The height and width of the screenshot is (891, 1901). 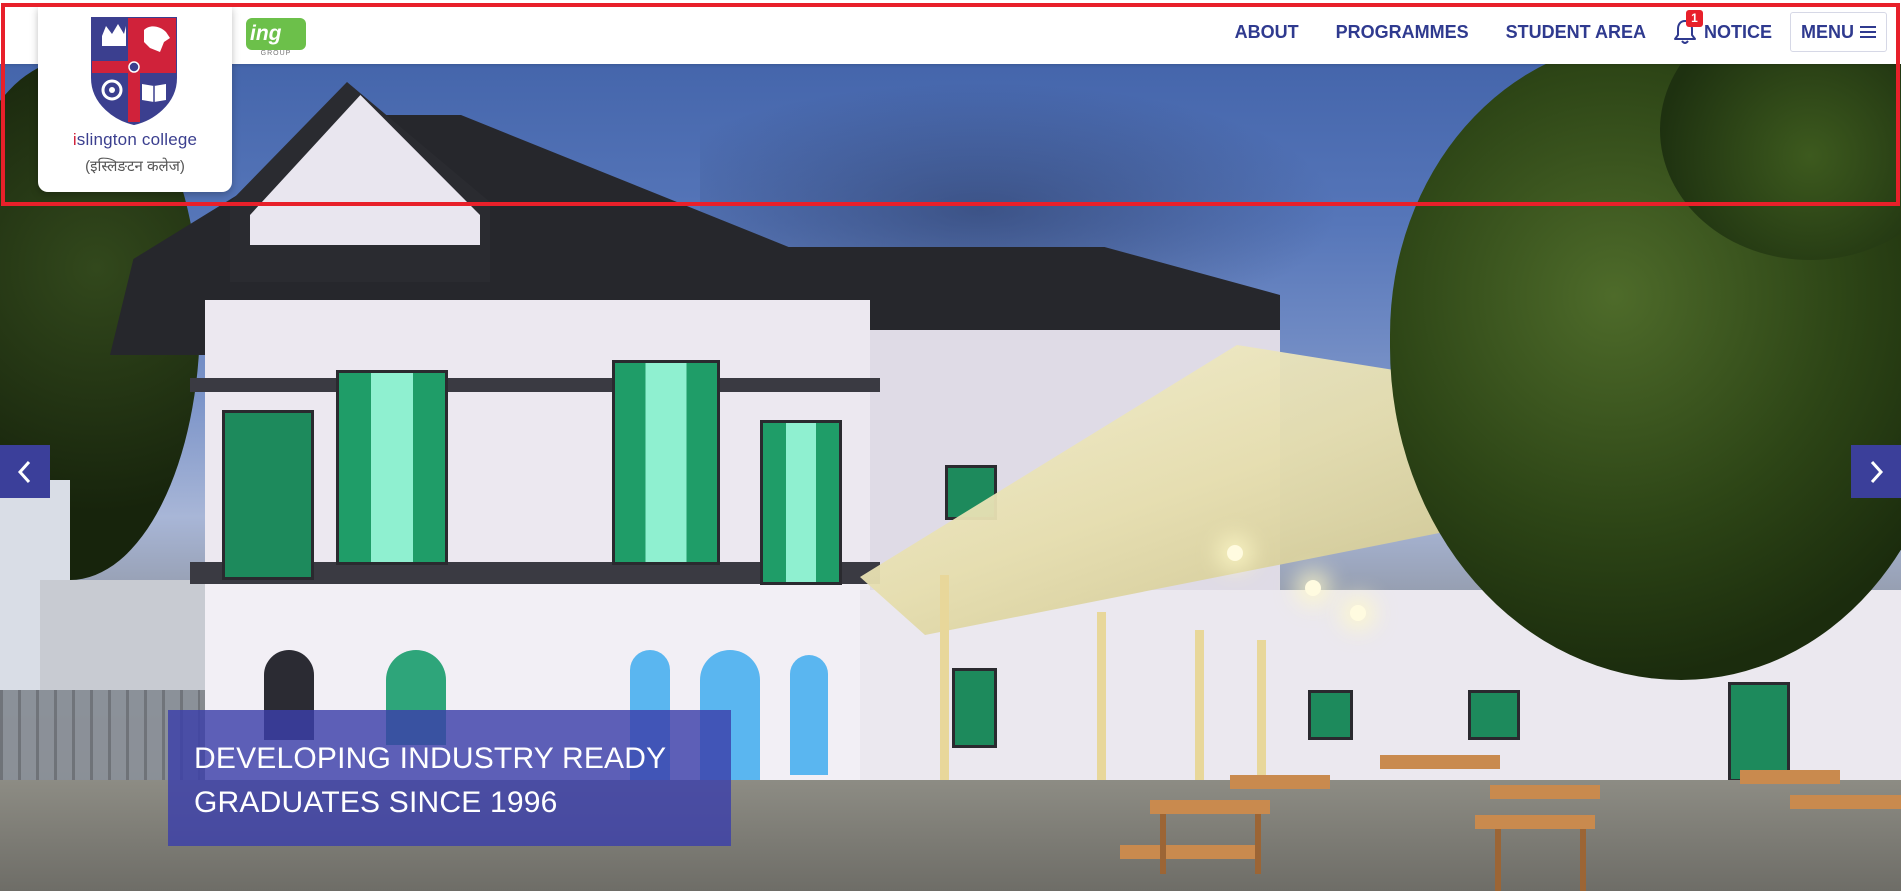 I want to click on canopy-pole, so click(x=1261, y=710).